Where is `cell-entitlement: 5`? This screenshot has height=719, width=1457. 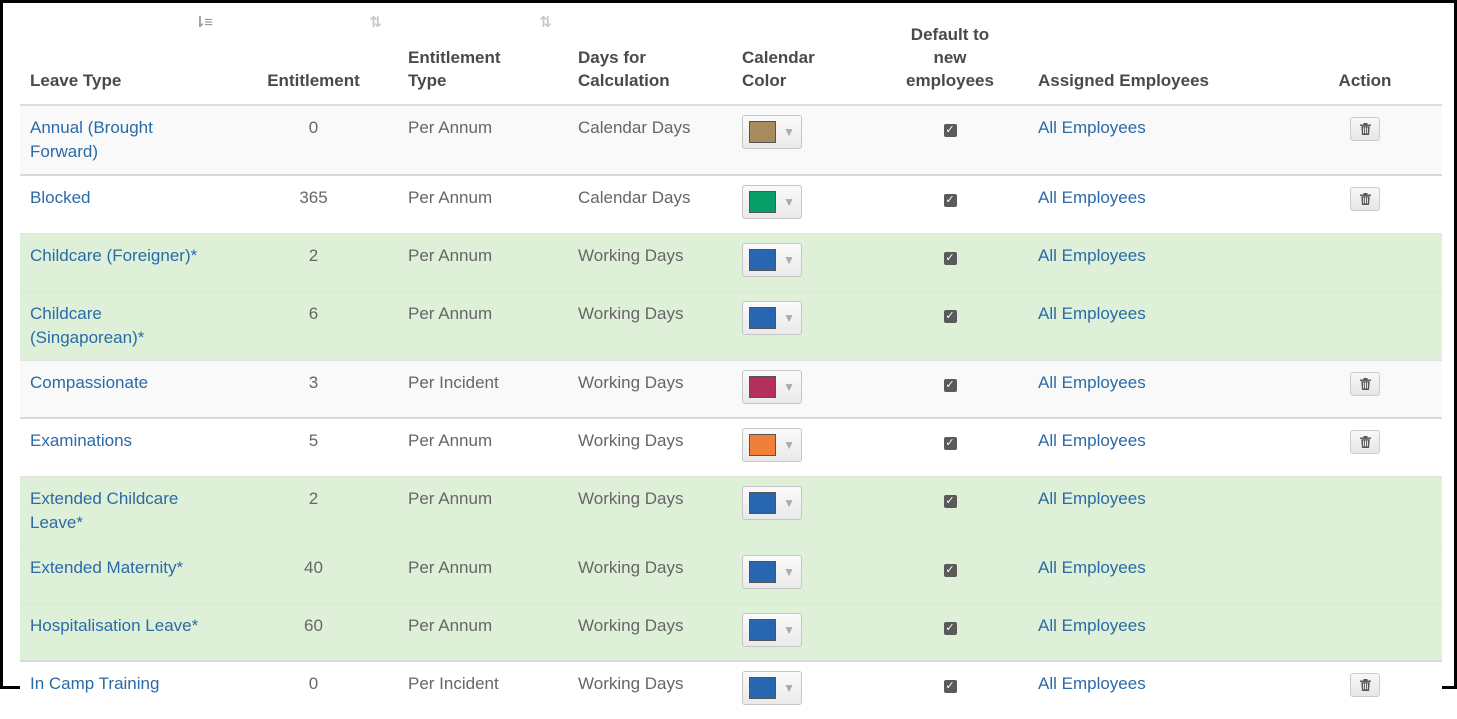 cell-entitlement: 5 is located at coordinates (313, 446).